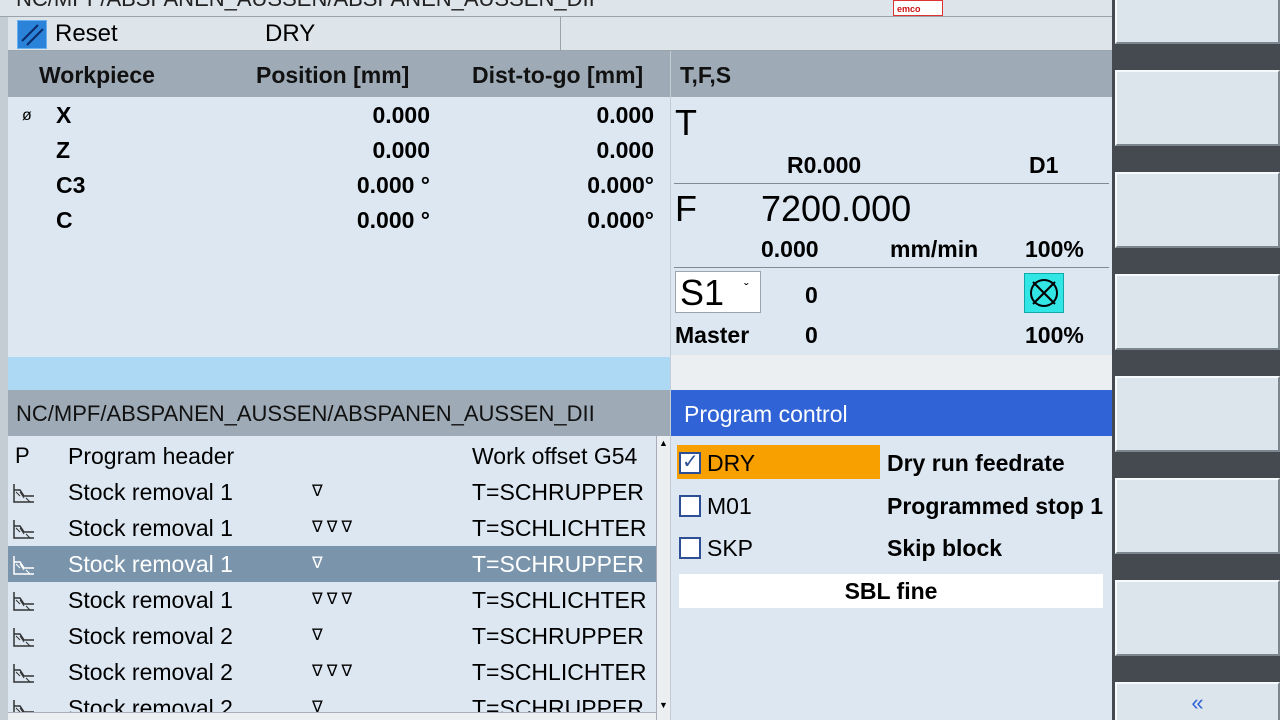  What do you see at coordinates (891, 413) in the screenshot?
I see `program-control-header: Program control` at bounding box center [891, 413].